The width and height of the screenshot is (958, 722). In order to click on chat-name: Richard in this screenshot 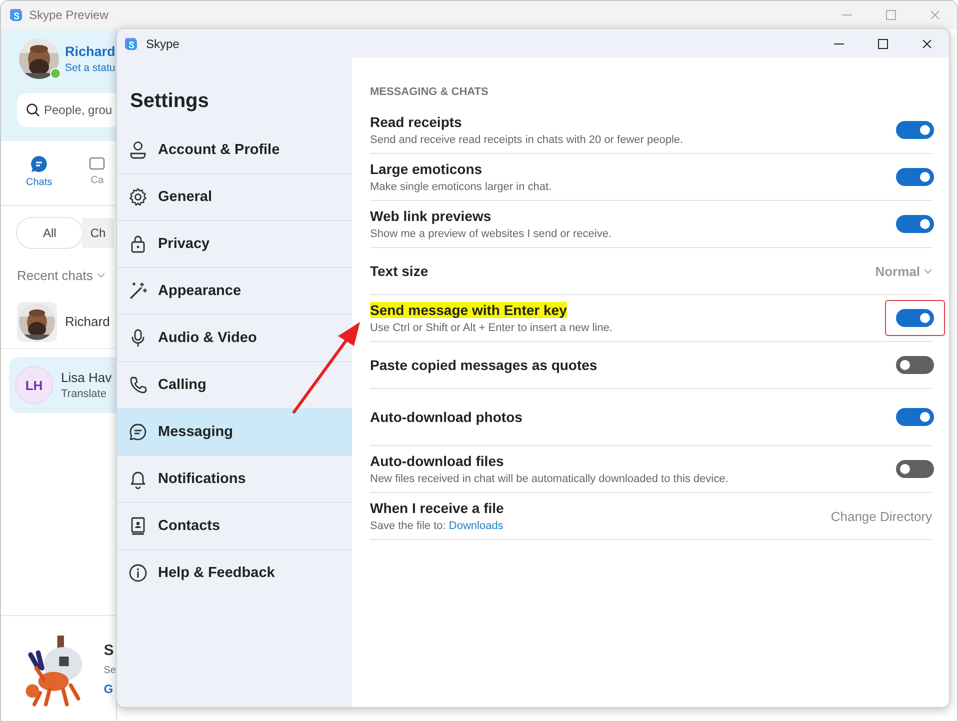, I will do `click(87, 321)`.